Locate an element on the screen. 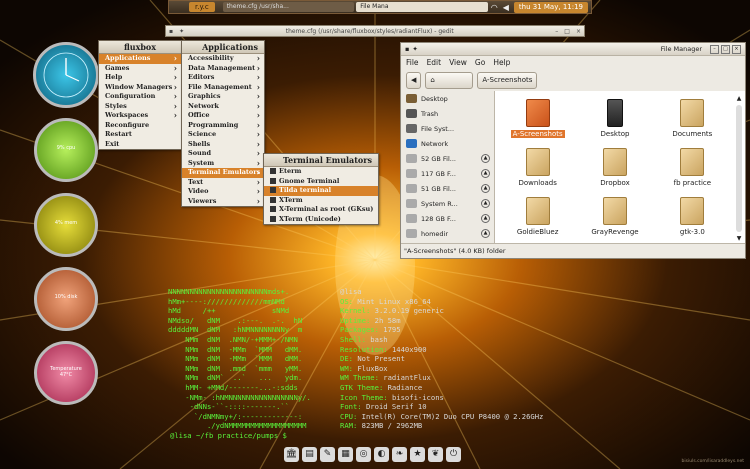 The height and width of the screenshot is (469, 750). file-item-goldiebluez: GoldieBluez is located at coordinates (537, 217).